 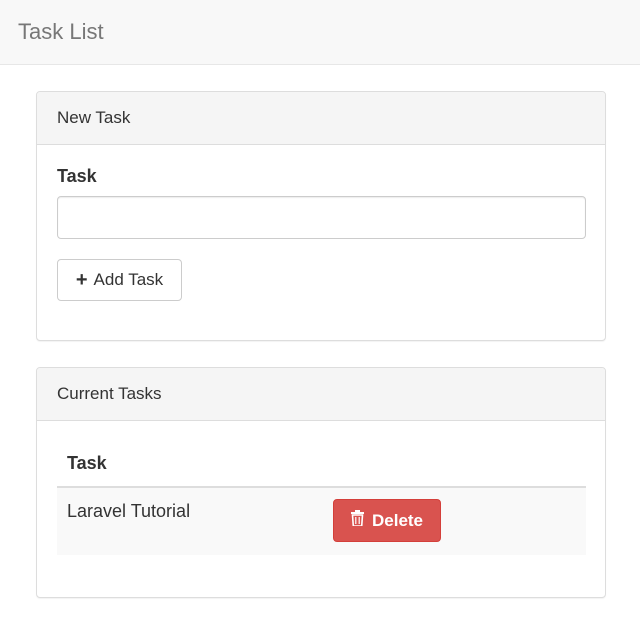 I want to click on task-name: Laravel Tutorial, so click(x=195, y=521).